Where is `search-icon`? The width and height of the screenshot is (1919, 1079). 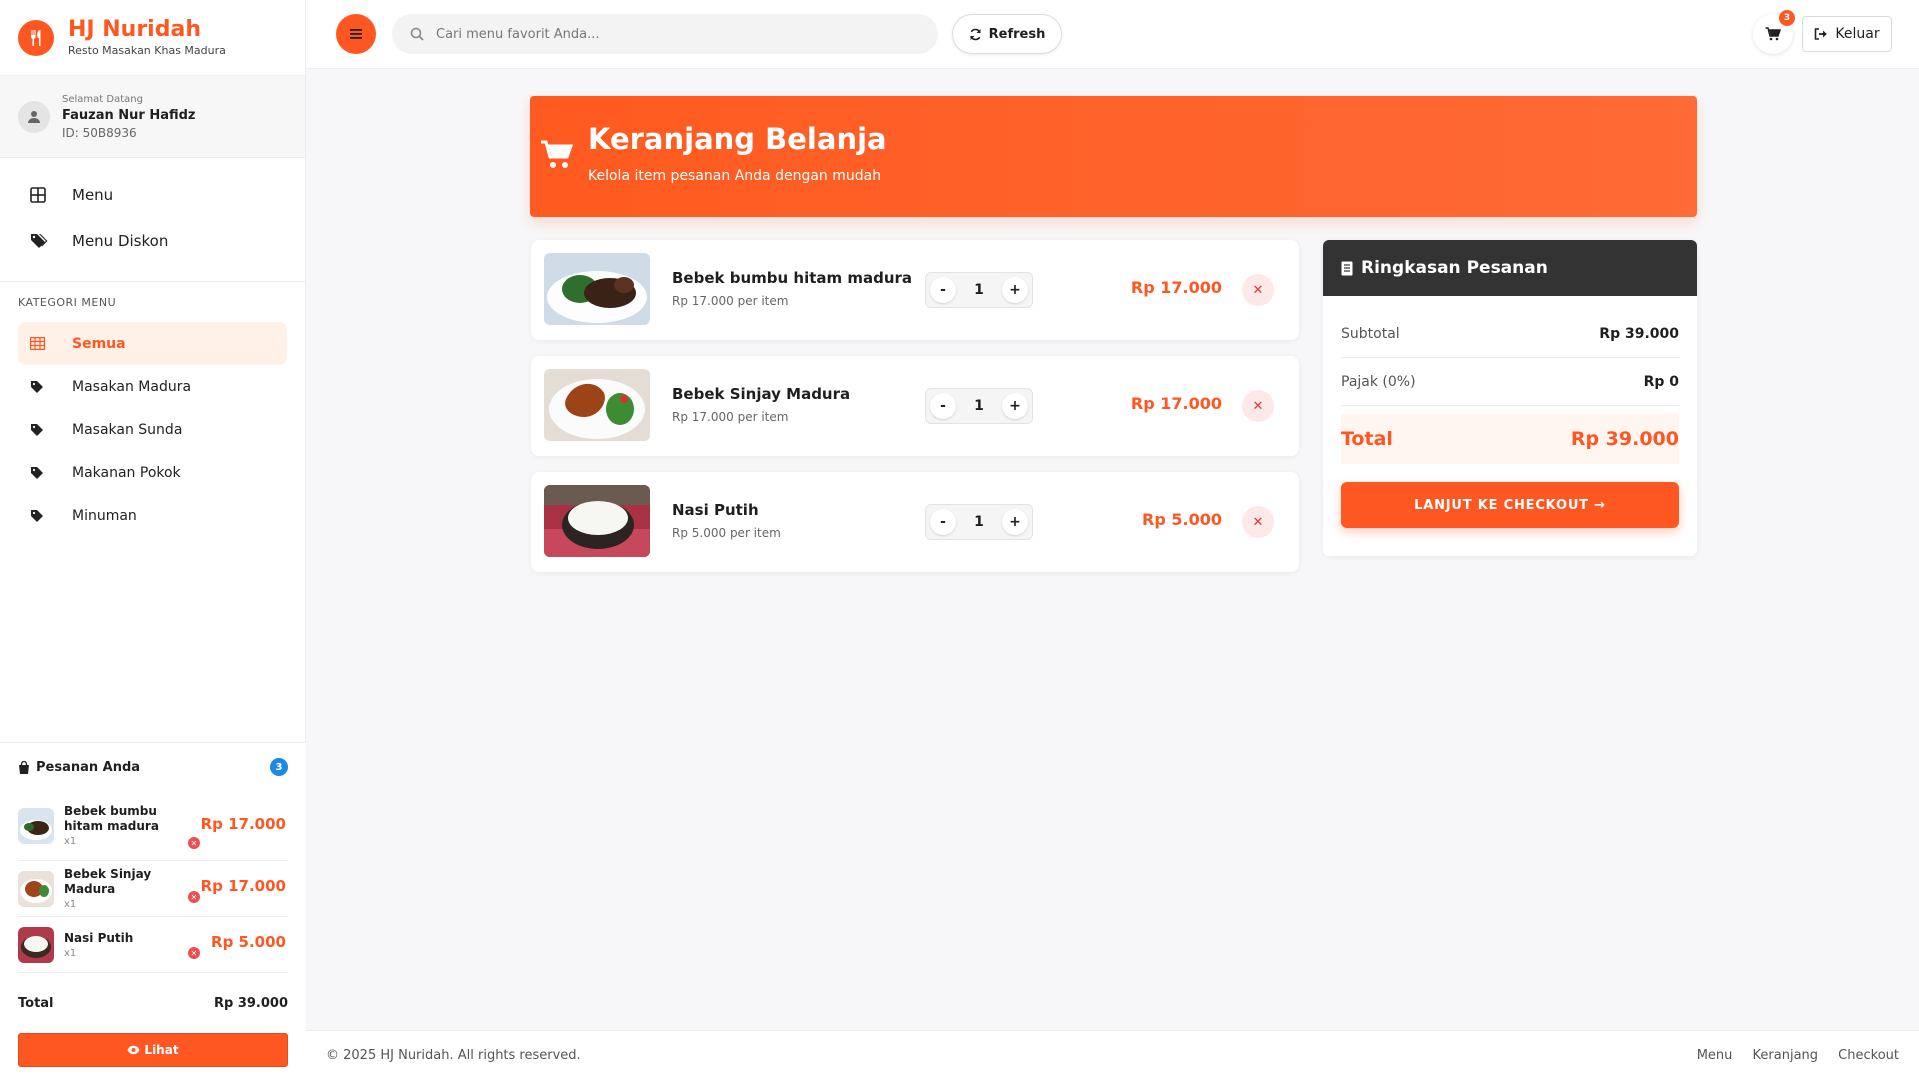
search-icon is located at coordinates (417, 34).